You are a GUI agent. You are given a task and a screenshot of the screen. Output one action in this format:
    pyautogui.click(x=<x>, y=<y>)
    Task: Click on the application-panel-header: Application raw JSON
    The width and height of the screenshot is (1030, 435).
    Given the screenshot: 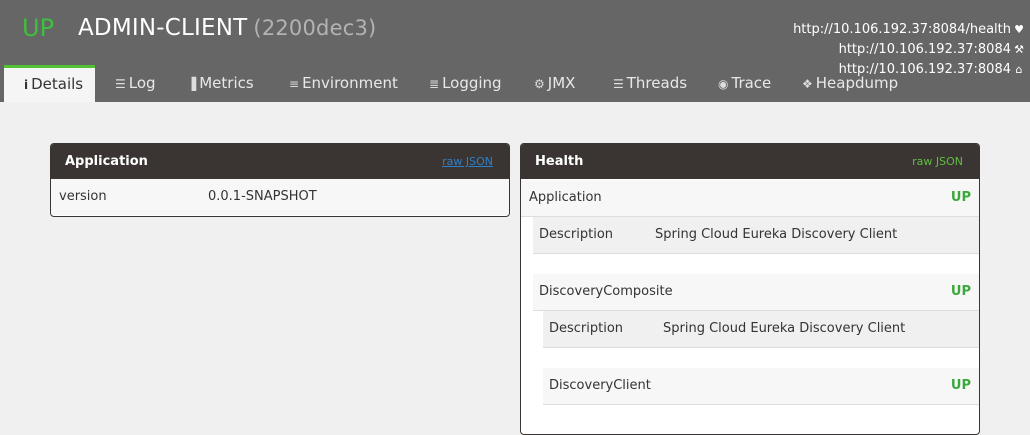 What is the action you would take?
    pyautogui.click(x=280, y=161)
    